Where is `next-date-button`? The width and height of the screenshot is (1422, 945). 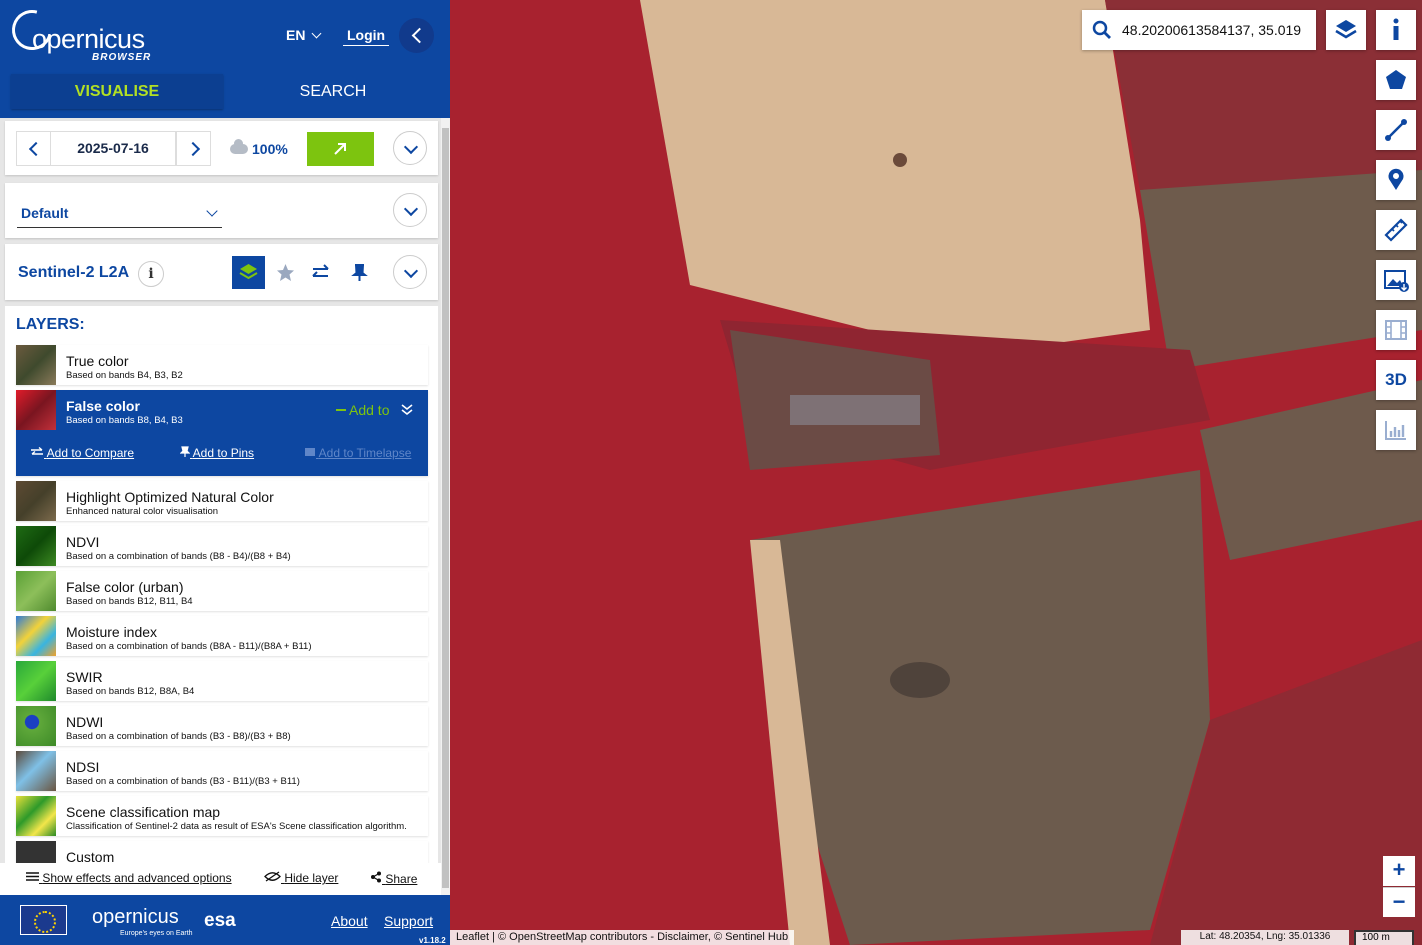
next-date-button is located at coordinates (193, 148).